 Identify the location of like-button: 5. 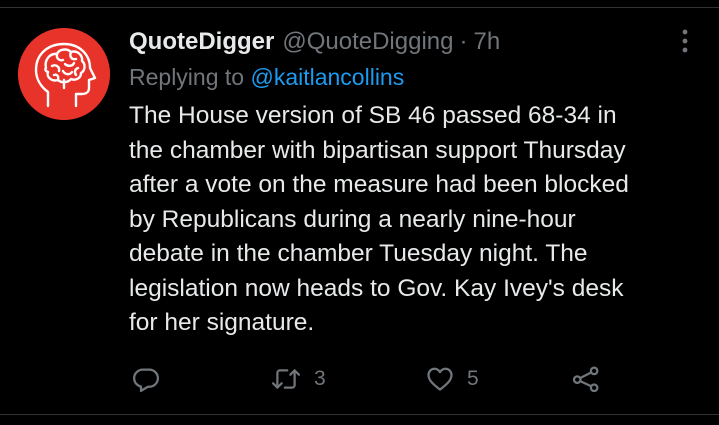
(452, 379).